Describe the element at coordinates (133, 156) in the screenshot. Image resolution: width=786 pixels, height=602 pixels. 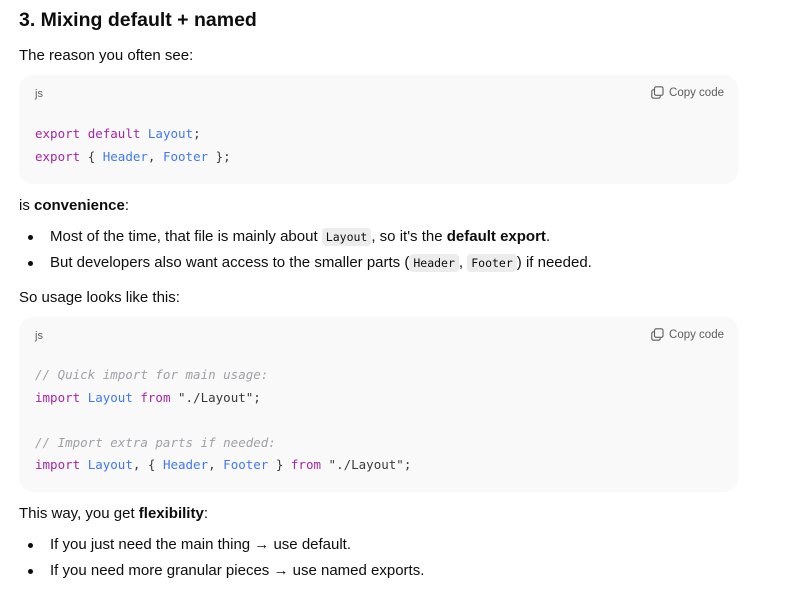
I see `code-line: export { Header, Footer };` at that location.